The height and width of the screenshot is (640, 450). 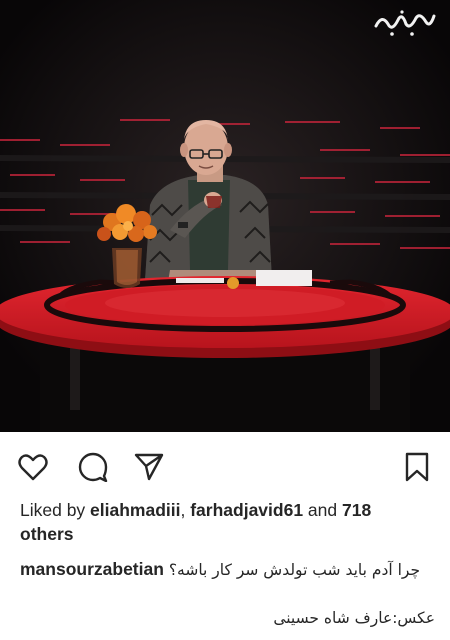 I want to click on photo-credit: عکس:عارف شاه حسینی, so click(x=354, y=618).